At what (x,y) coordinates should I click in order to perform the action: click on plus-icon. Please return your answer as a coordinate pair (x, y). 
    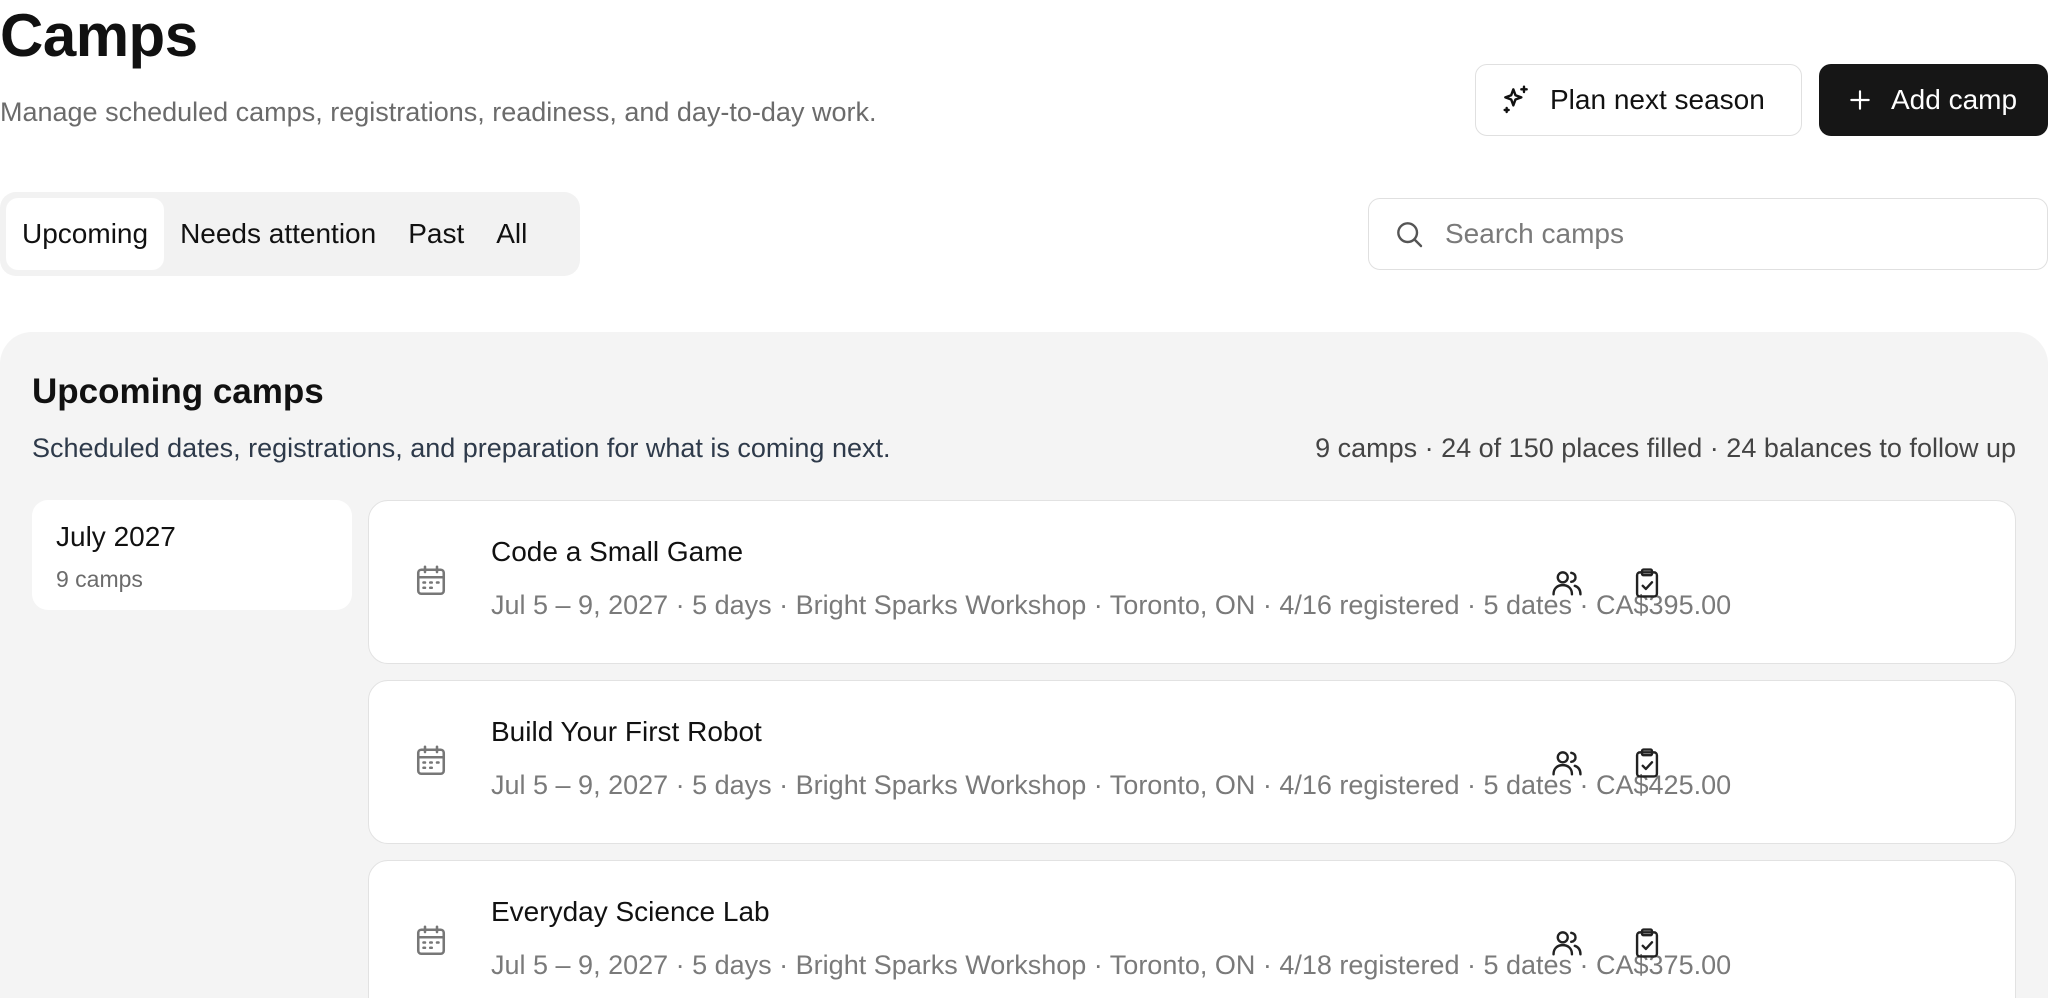
    Looking at the image, I should click on (1860, 100).